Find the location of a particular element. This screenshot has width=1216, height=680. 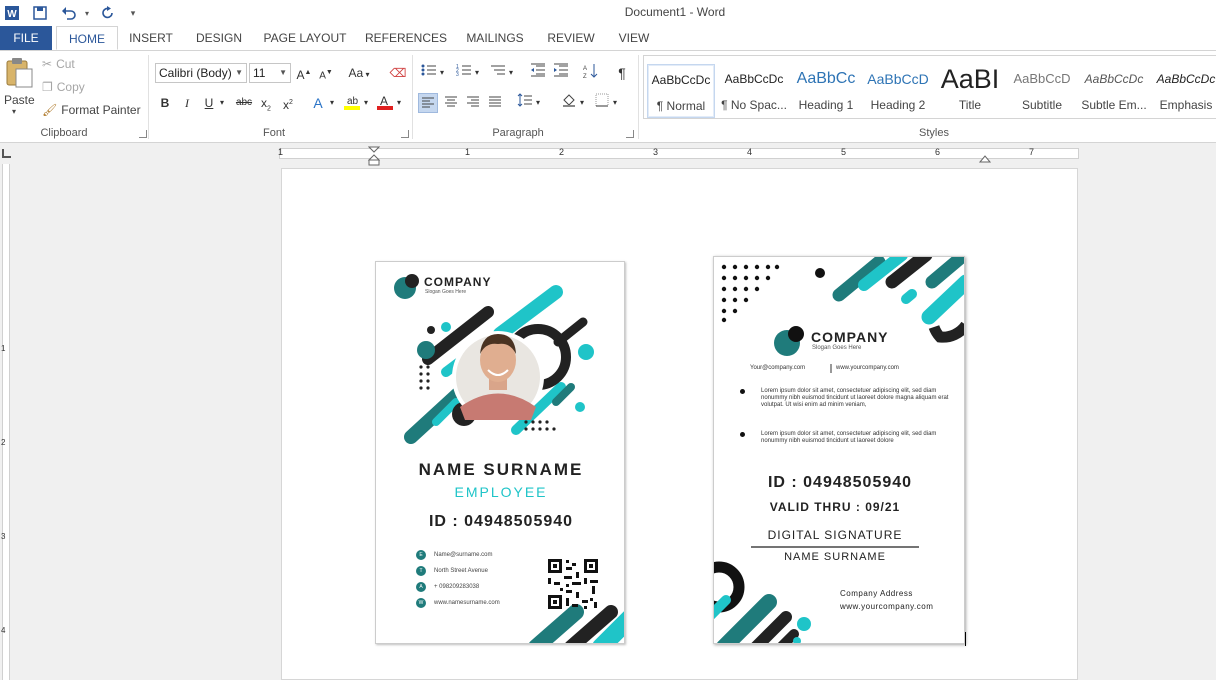

paste-button: Paste is located at coordinates (19, 100).